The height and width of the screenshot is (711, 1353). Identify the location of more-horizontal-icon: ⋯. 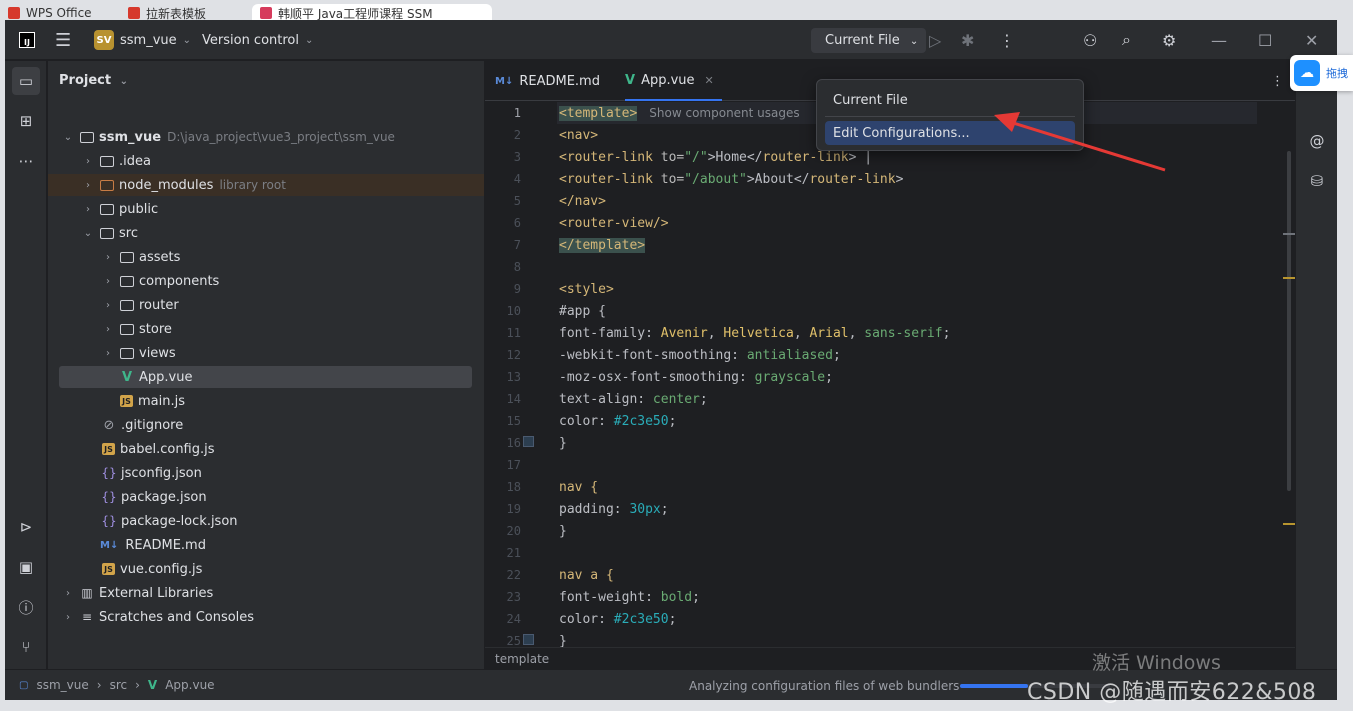
(26, 161).